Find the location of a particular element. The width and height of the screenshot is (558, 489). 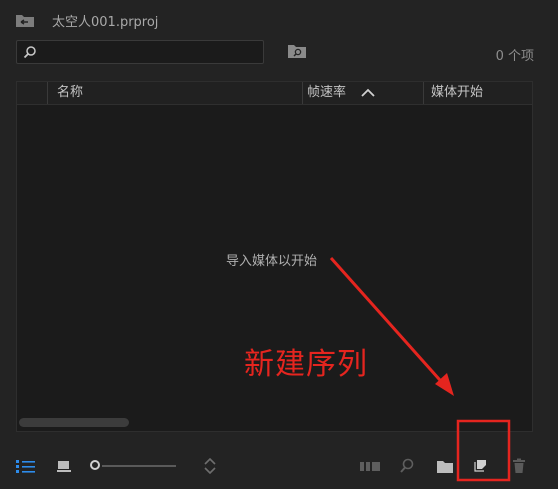

column-header-label-swatch is located at coordinates (32, 93).